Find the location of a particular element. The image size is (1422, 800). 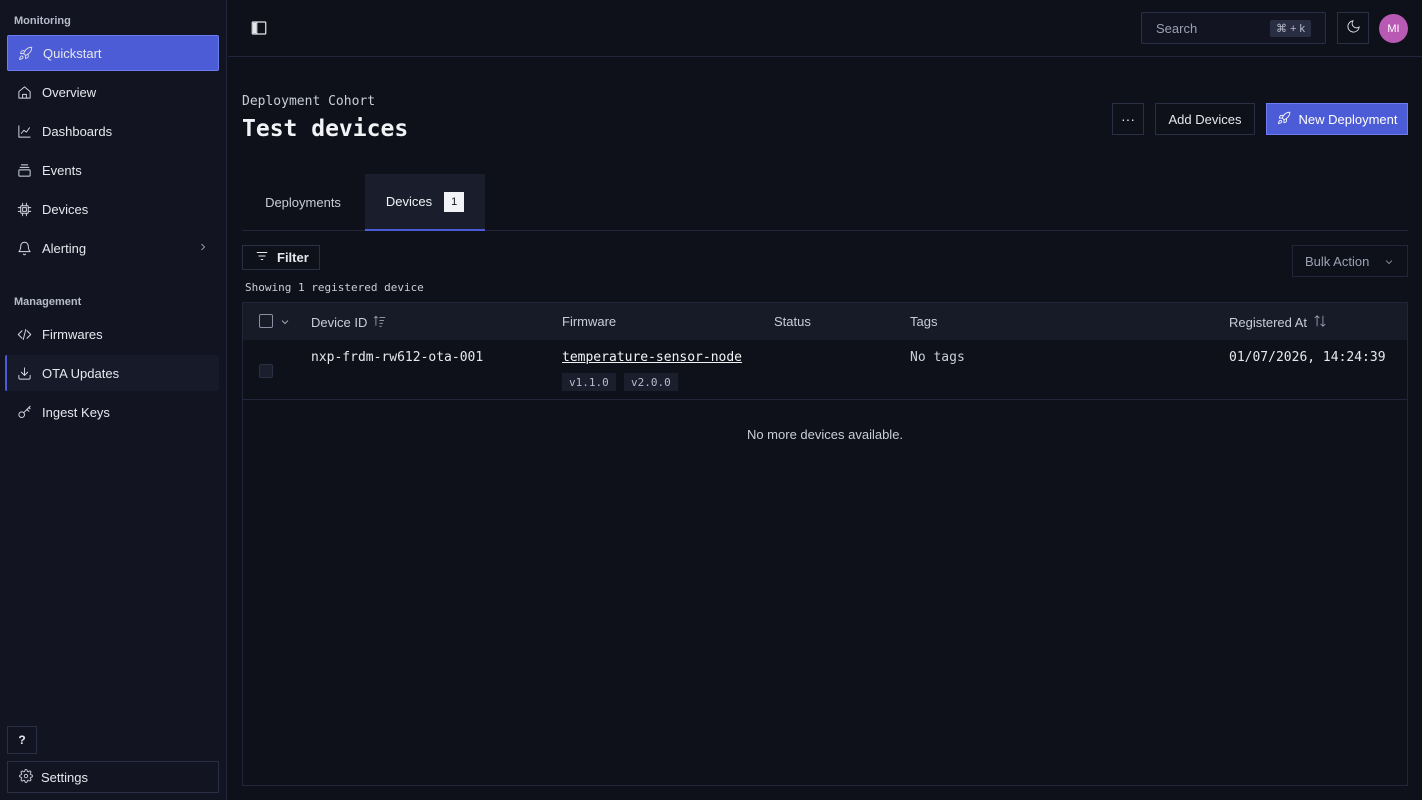

tab-label: Deployments is located at coordinates (303, 202).